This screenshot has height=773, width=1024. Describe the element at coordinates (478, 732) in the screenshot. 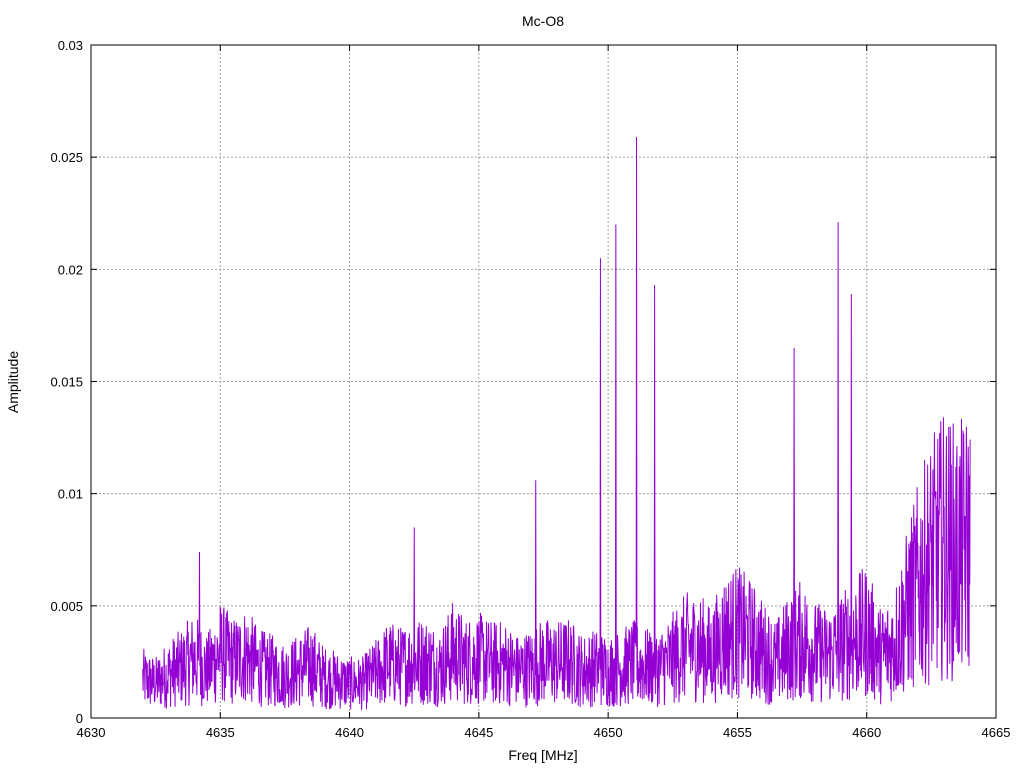

I see `x-tick-label: 4645` at that location.